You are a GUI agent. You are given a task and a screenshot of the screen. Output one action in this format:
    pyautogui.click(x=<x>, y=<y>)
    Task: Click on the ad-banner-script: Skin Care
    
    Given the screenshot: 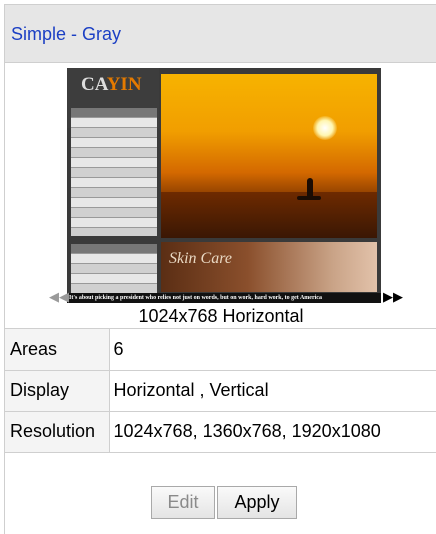 What is the action you would take?
    pyautogui.click(x=200, y=258)
    